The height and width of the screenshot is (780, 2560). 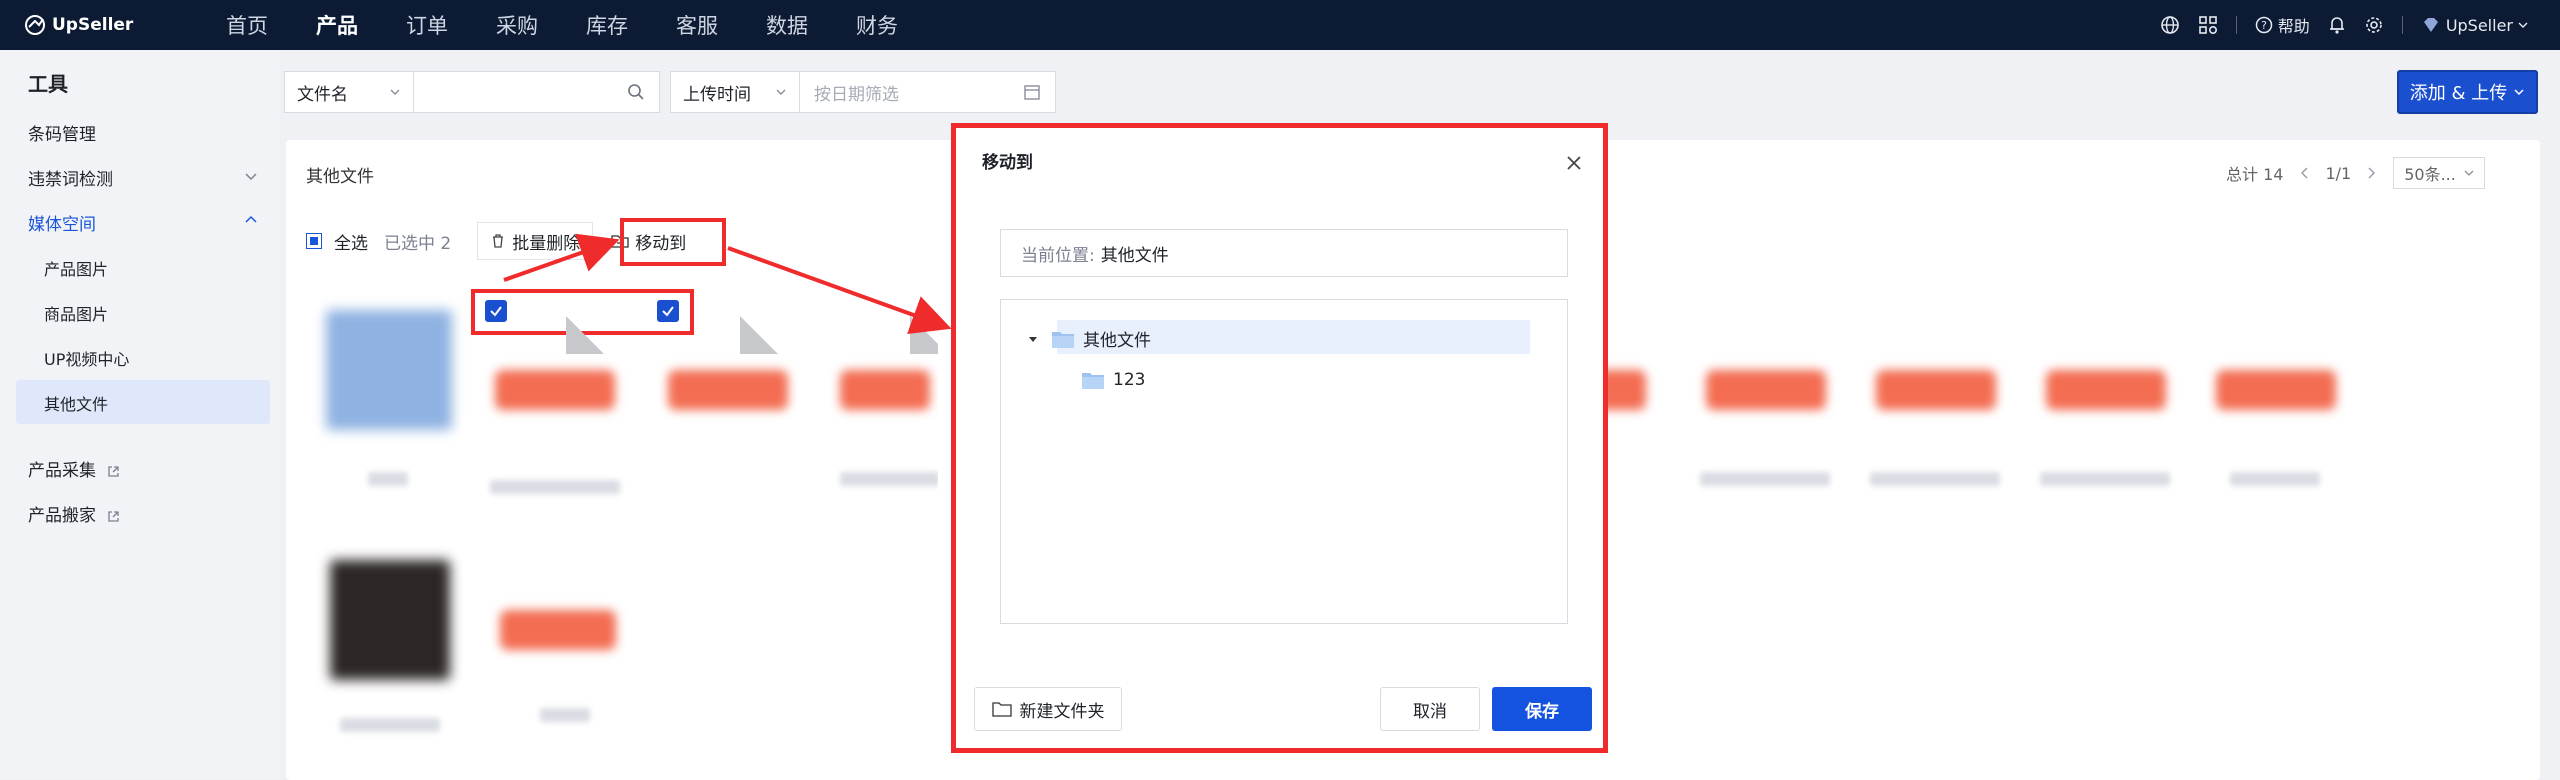 I want to click on close-icon, so click(x=1574, y=163).